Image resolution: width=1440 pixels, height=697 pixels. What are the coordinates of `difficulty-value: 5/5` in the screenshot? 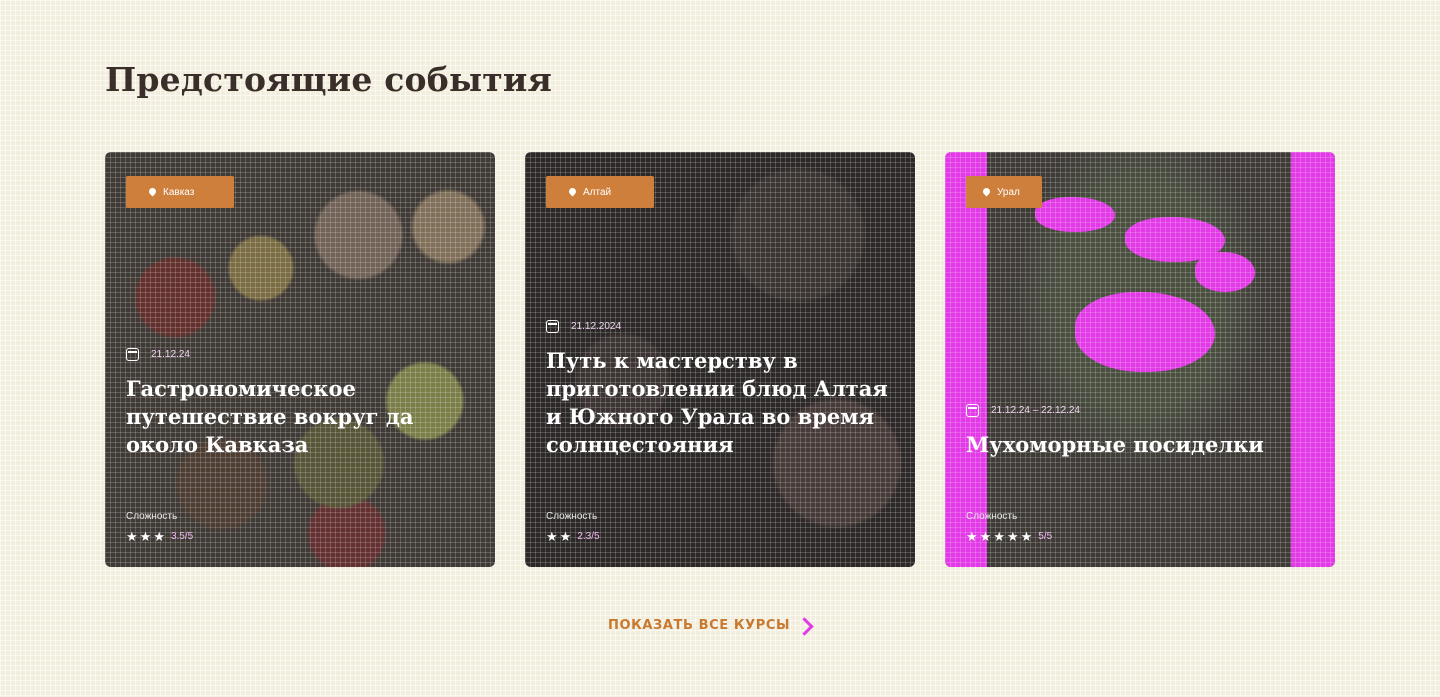 It's located at (1045, 536).